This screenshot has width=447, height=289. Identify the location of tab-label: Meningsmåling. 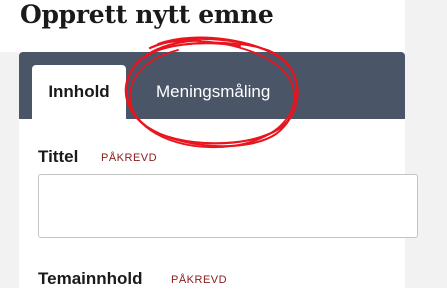
(213, 91).